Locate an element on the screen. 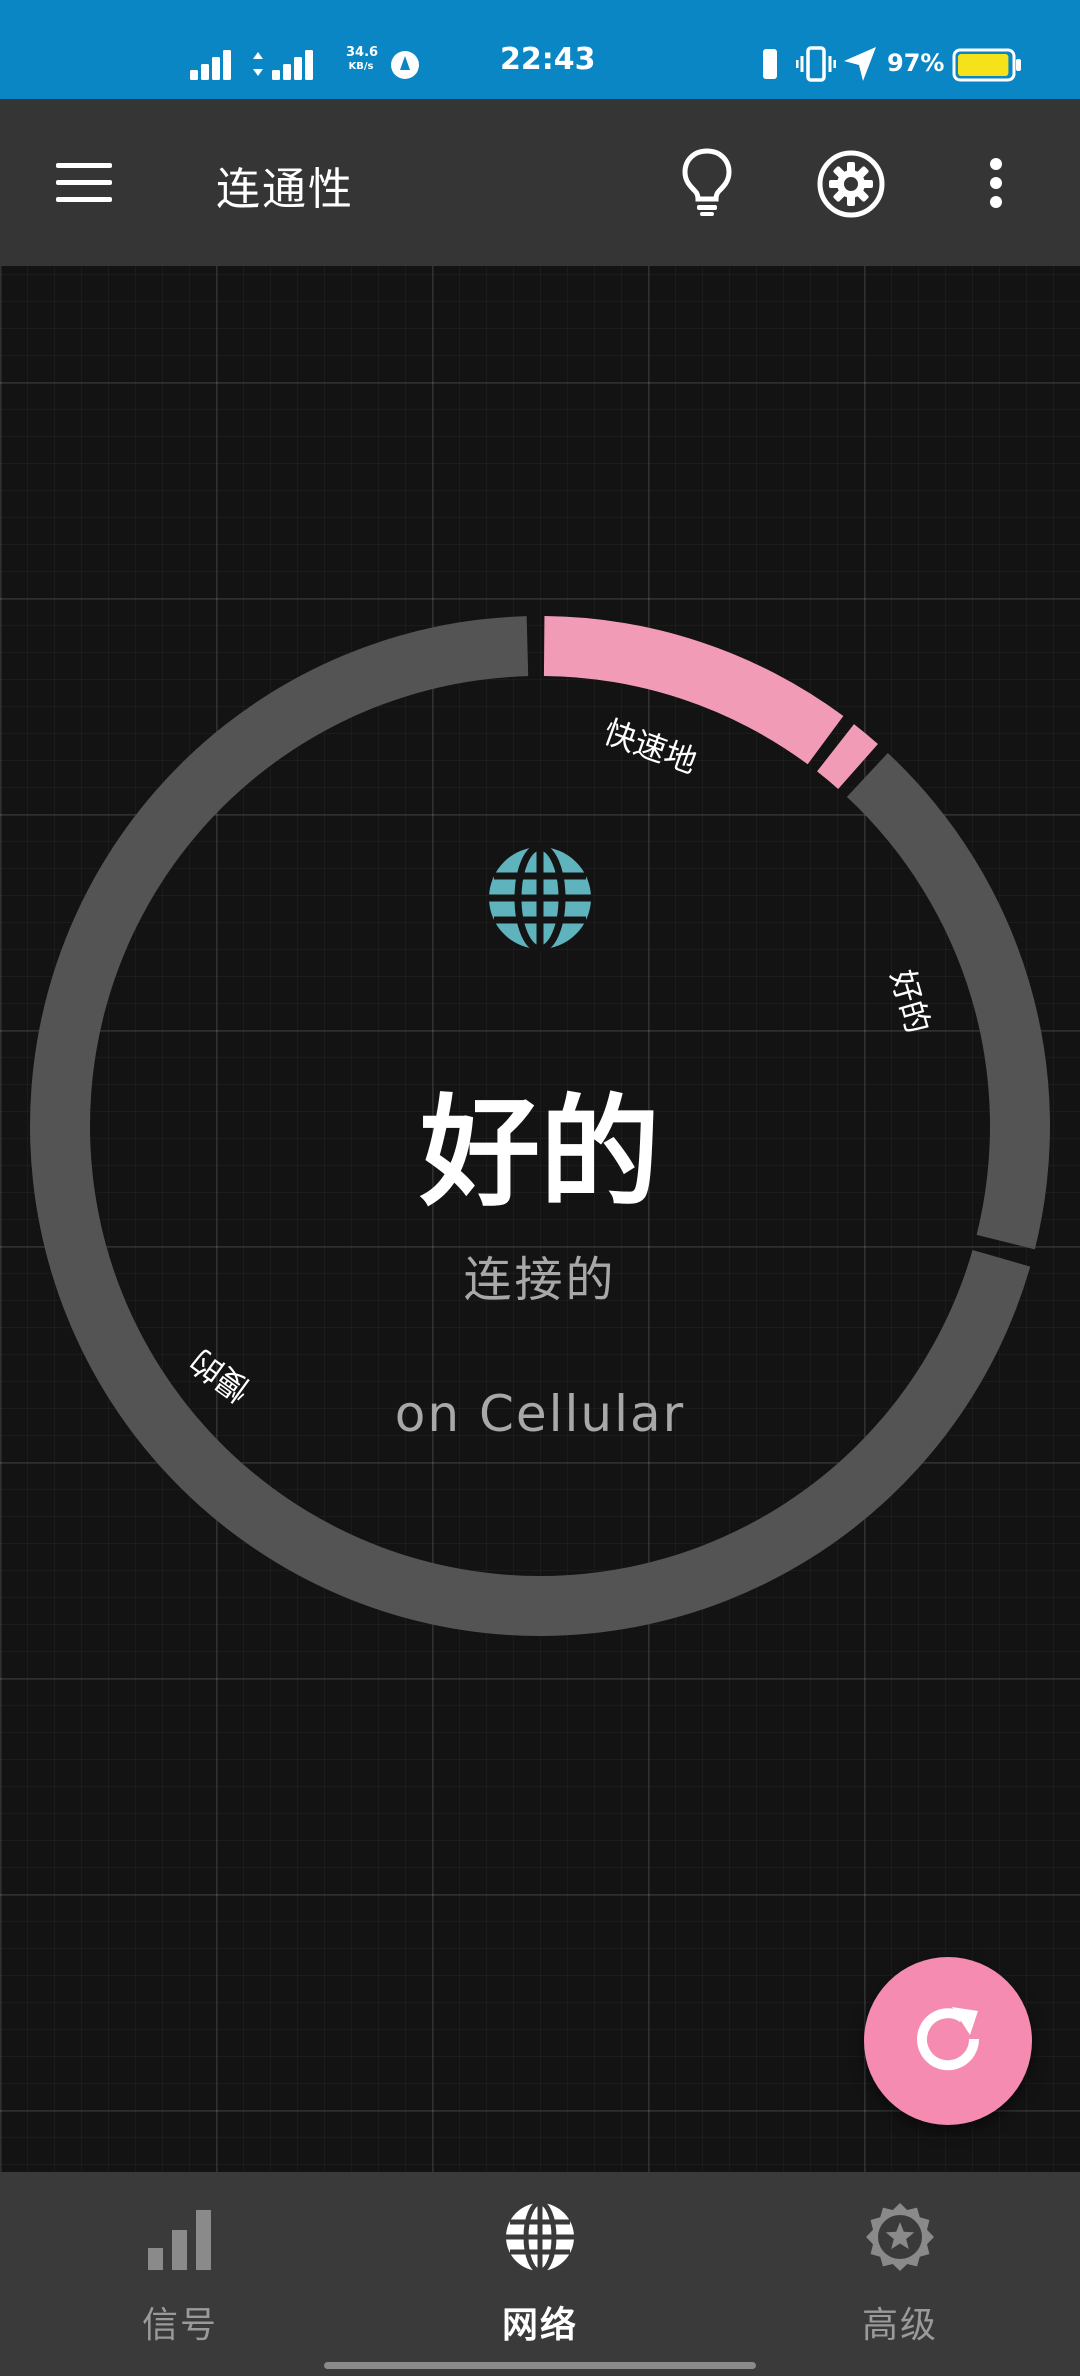 The width and height of the screenshot is (1080, 2376). refresh-icon is located at coordinates (948, 2039).